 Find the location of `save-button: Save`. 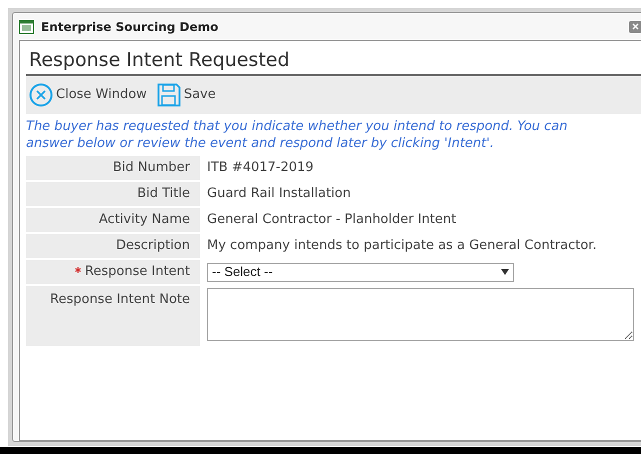

save-button: Save is located at coordinates (186, 95).